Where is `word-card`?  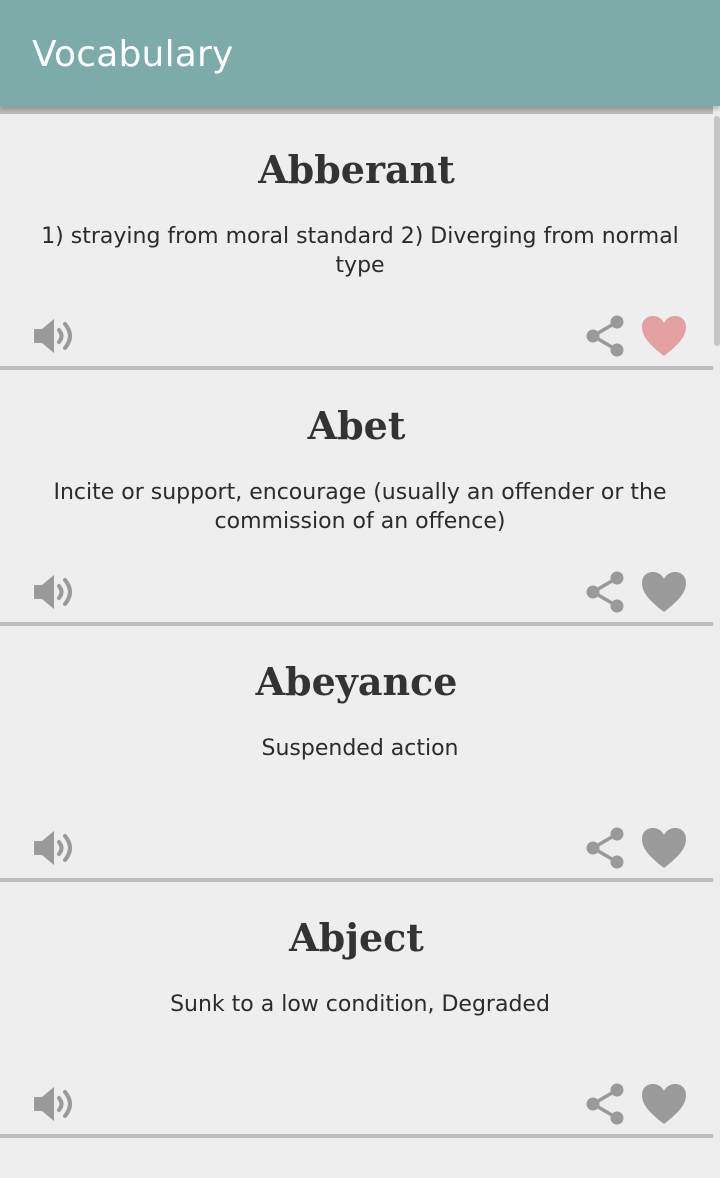
word-card is located at coordinates (356, 1158).